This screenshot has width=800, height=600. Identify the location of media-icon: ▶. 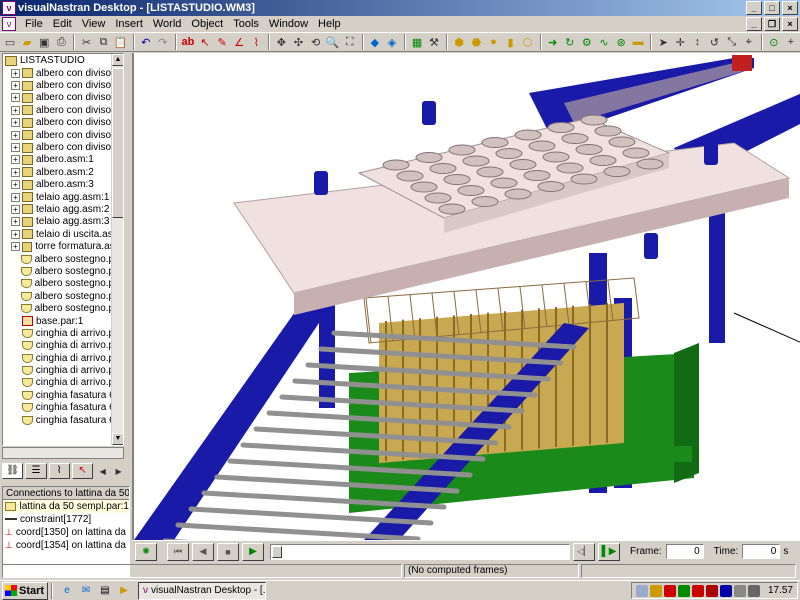
(124, 591).